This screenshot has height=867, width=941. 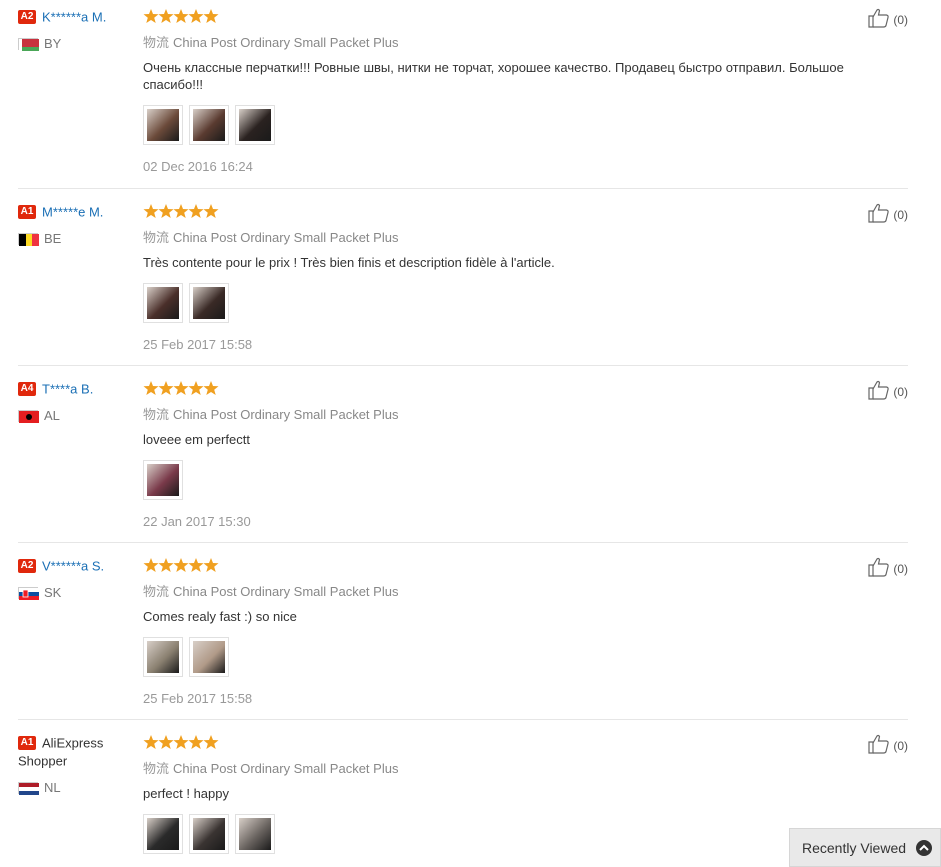 I want to click on recently-viewed-button: Recently Viewed, so click(x=865, y=847).